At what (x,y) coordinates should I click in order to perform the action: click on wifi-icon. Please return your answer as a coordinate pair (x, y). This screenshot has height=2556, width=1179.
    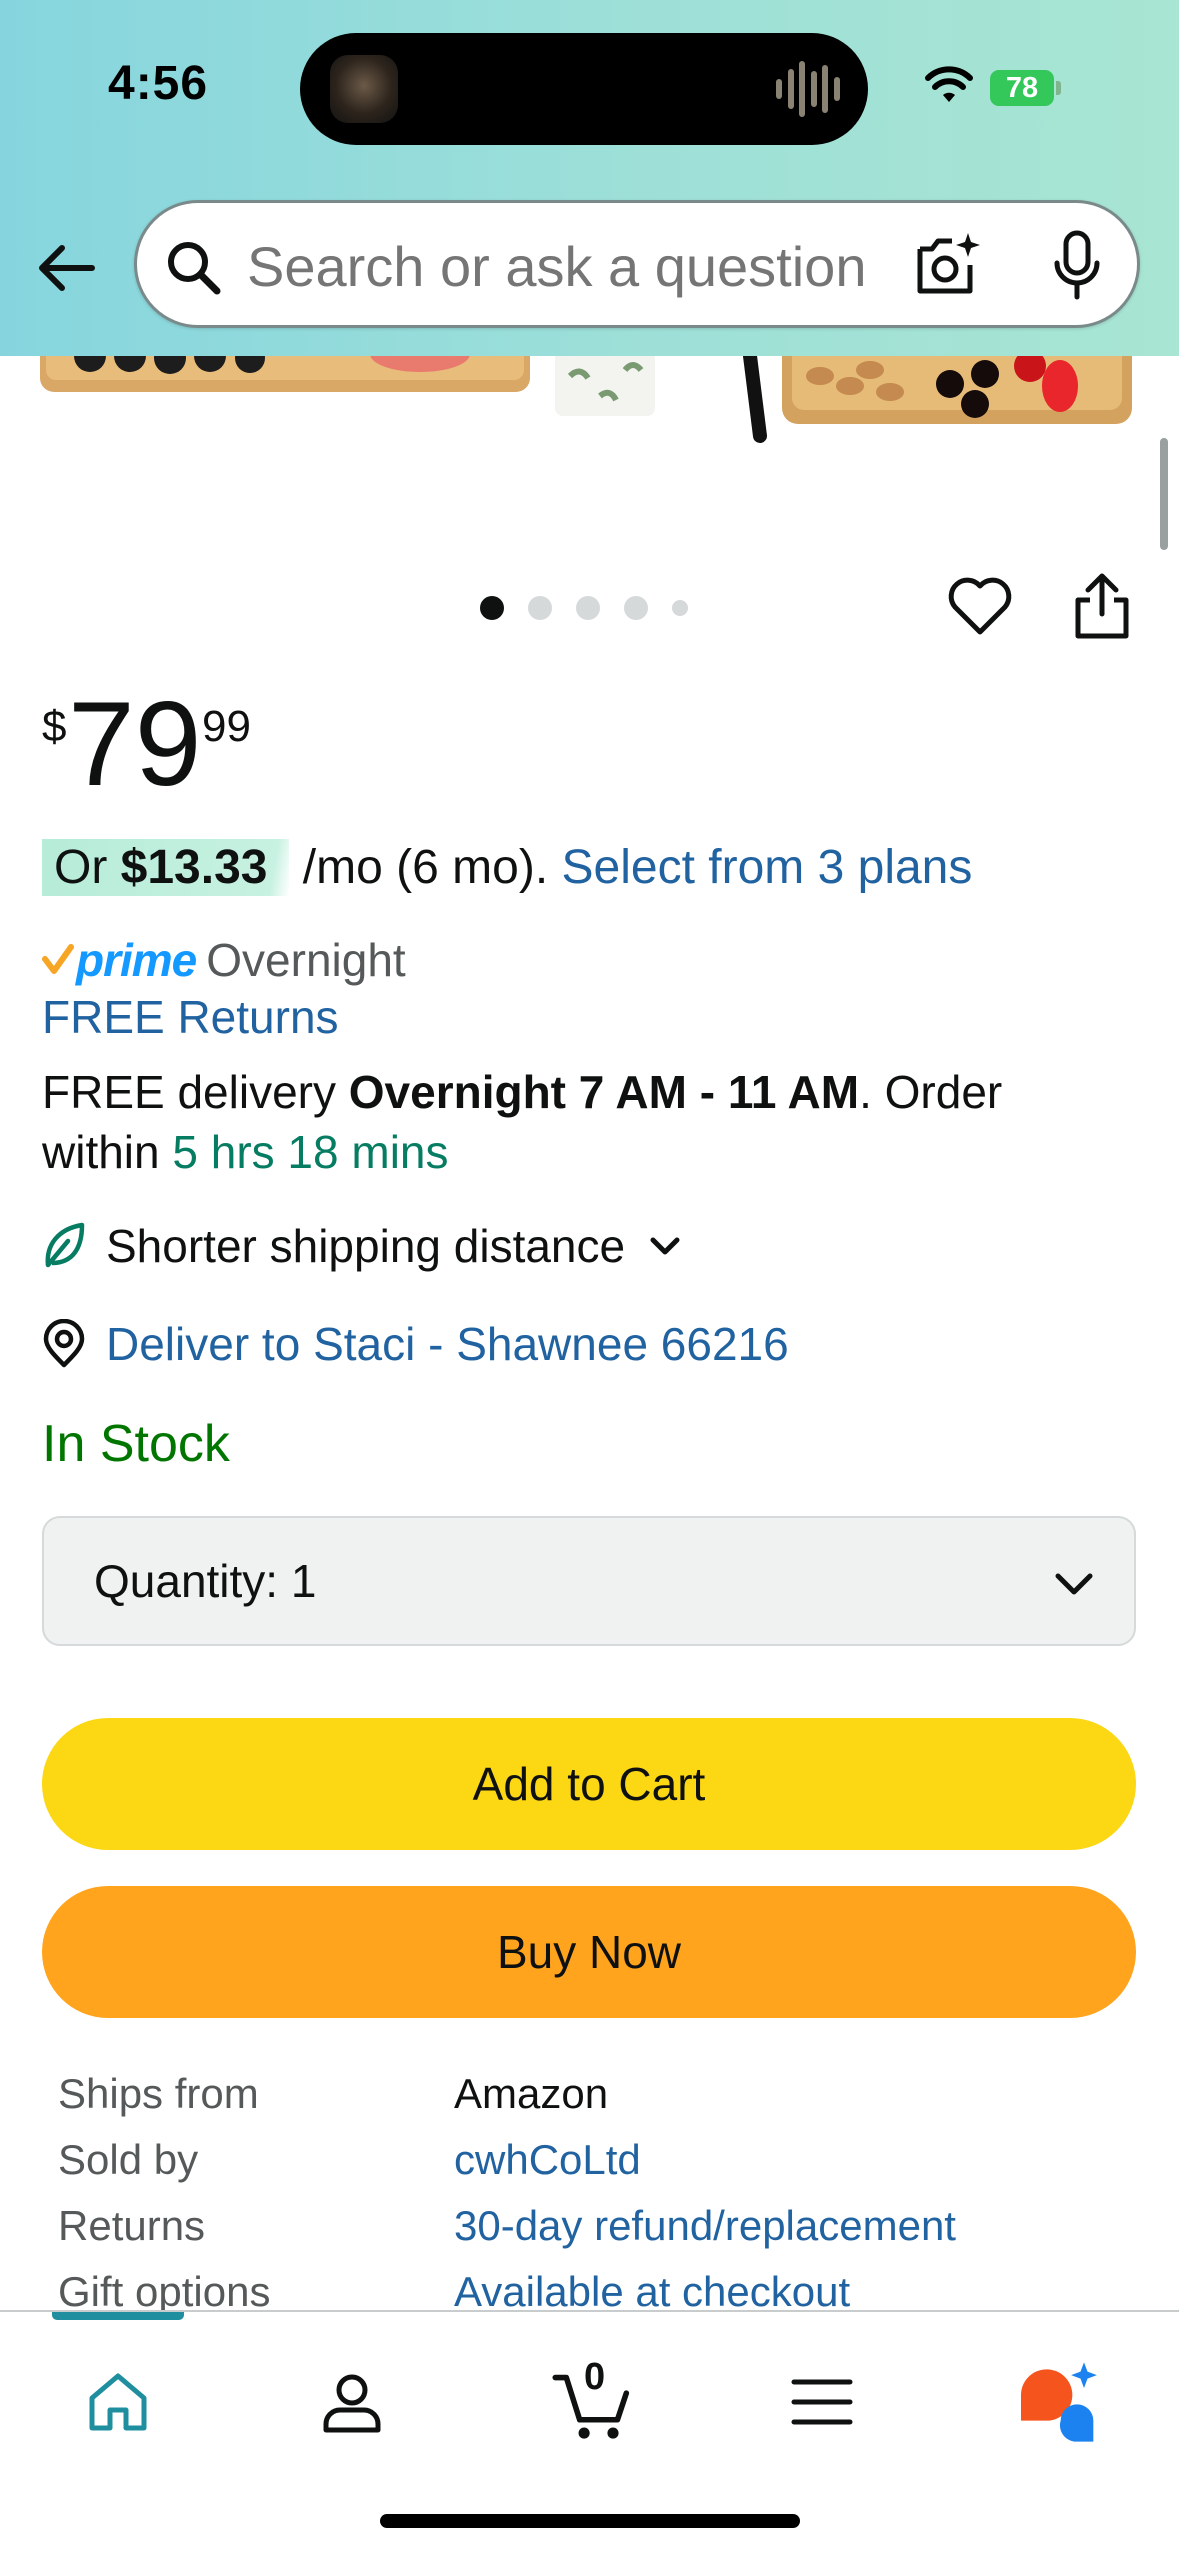
    Looking at the image, I should click on (949, 84).